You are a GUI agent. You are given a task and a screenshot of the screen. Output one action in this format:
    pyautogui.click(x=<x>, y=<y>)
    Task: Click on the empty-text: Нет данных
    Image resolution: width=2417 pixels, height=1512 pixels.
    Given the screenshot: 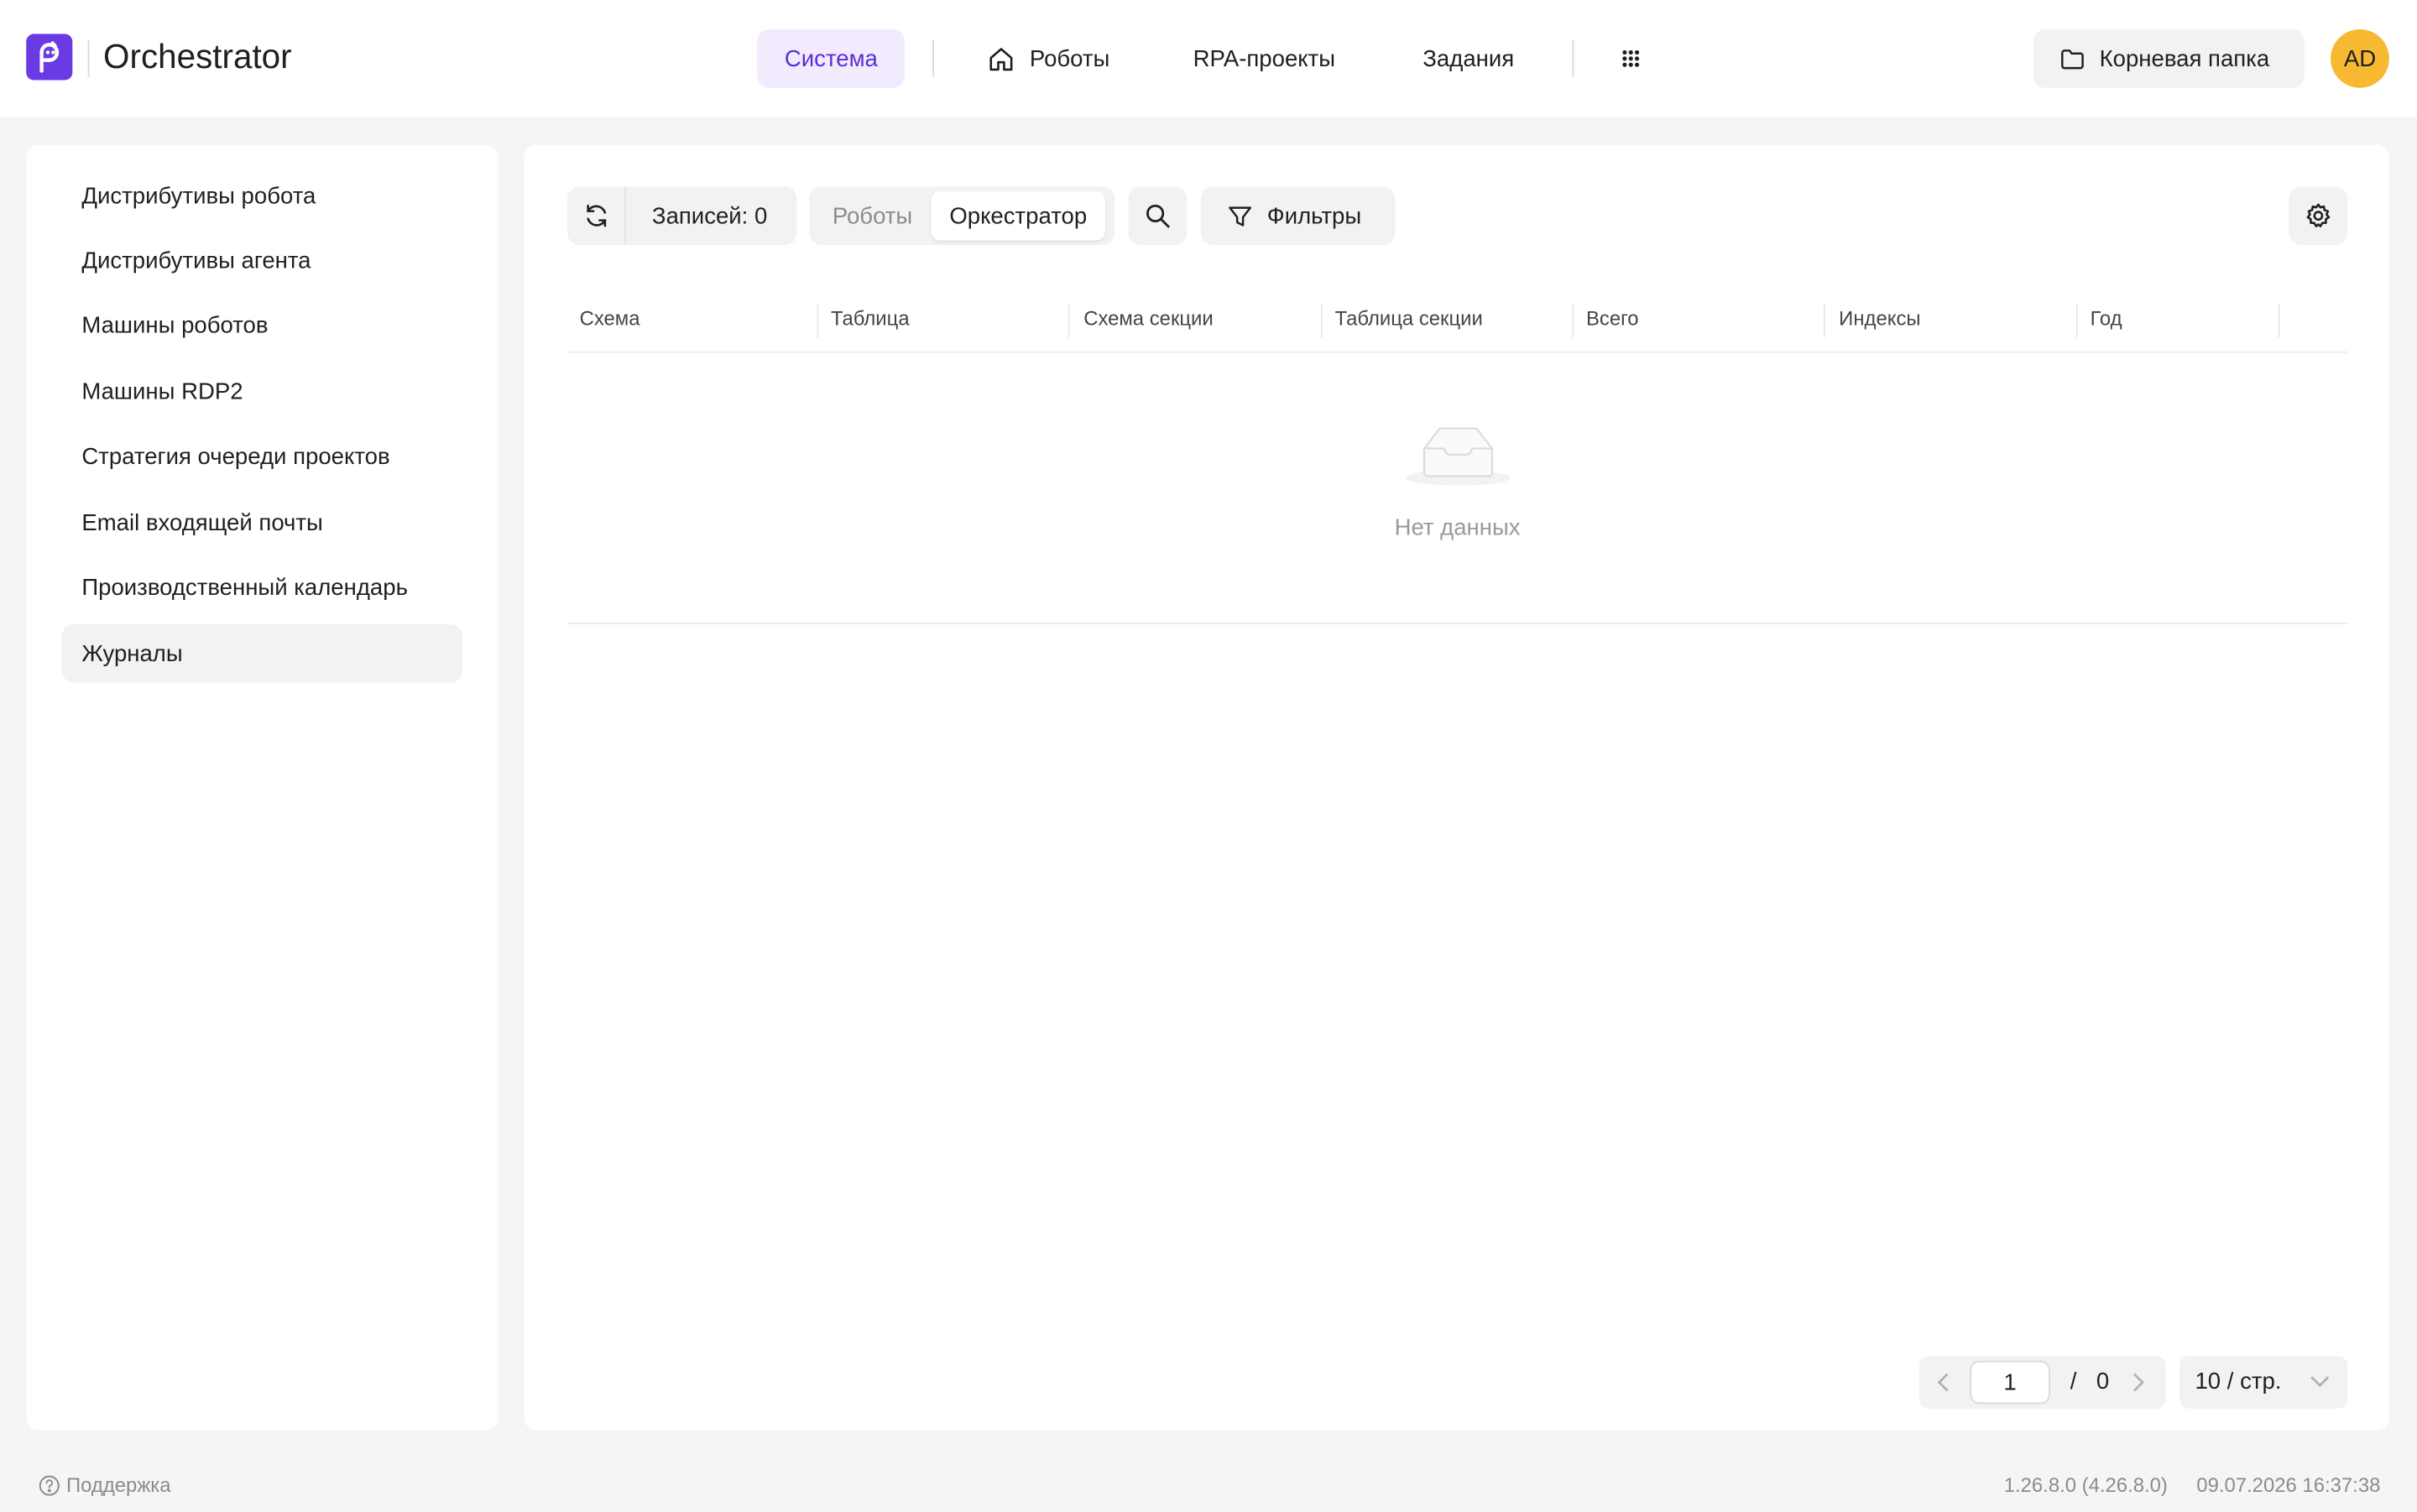 What is the action you would take?
    pyautogui.click(x=1457, y=528)
    